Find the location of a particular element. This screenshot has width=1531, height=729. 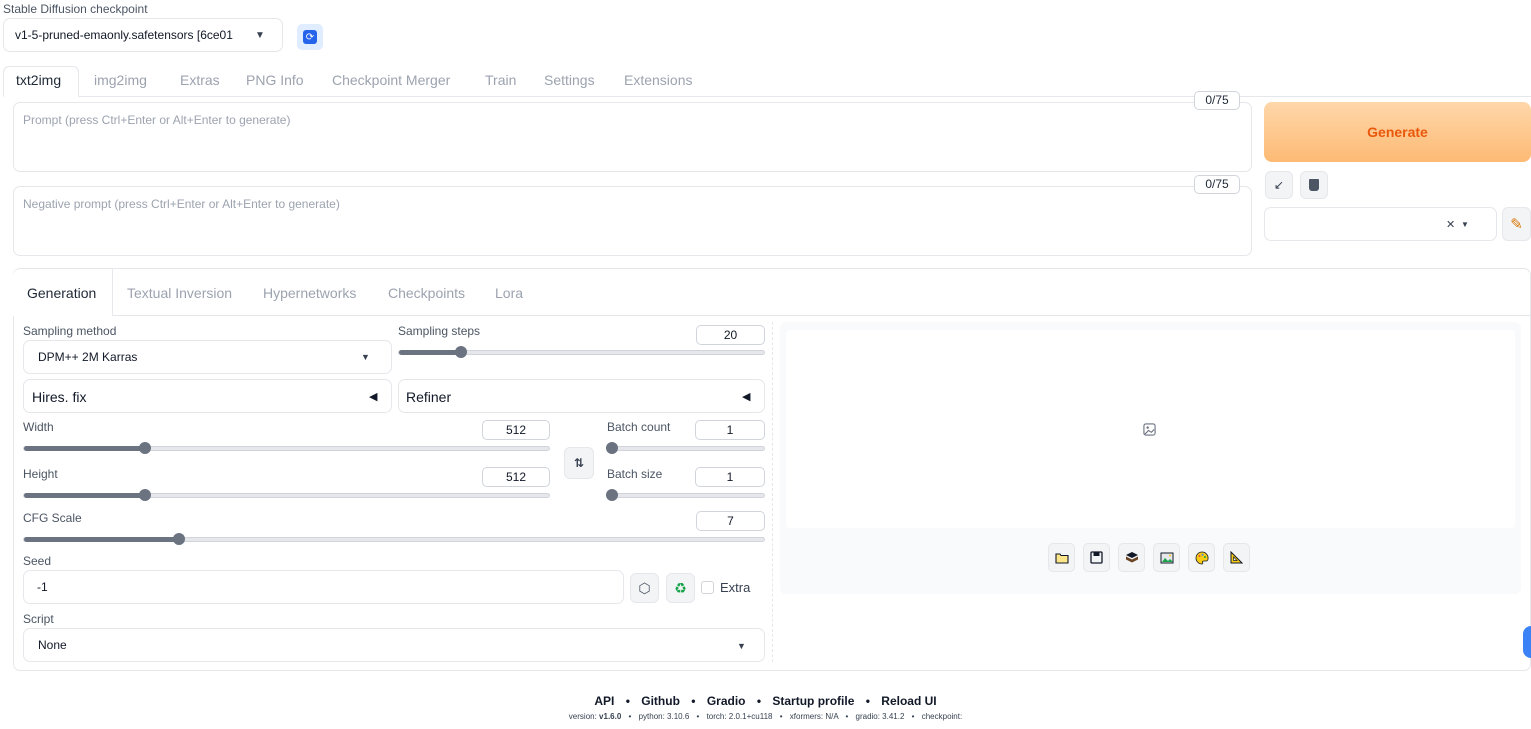

batch-count-input: 1 is located at coordinates (730, 430).